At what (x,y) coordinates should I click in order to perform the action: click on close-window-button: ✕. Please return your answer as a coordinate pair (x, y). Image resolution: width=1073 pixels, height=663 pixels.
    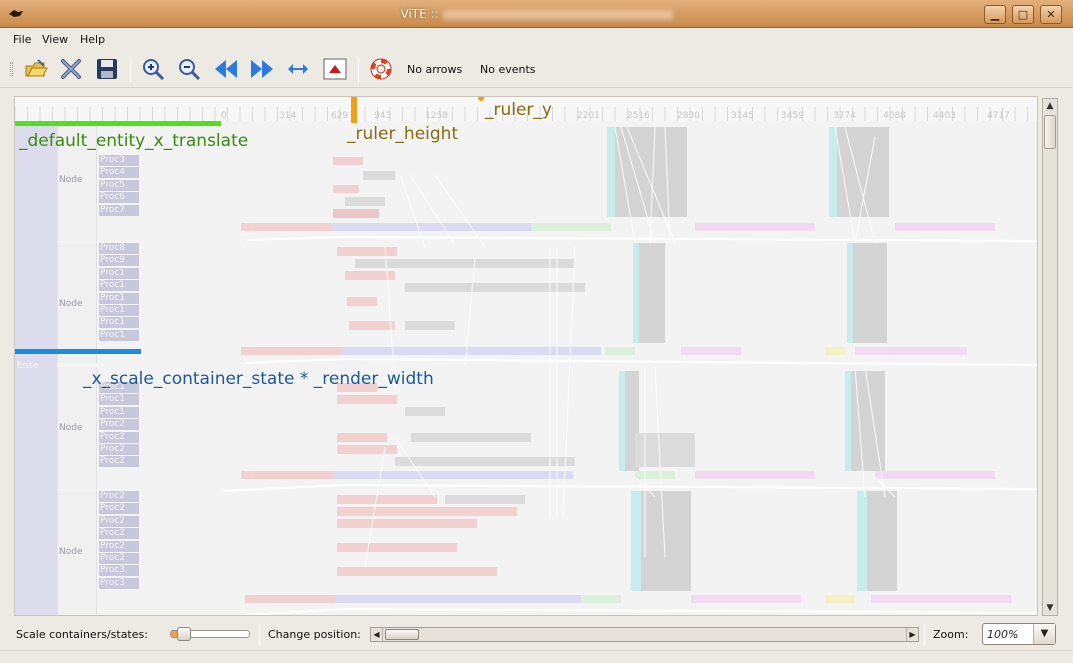
    Looking at the image, I should click on (1051, 14).